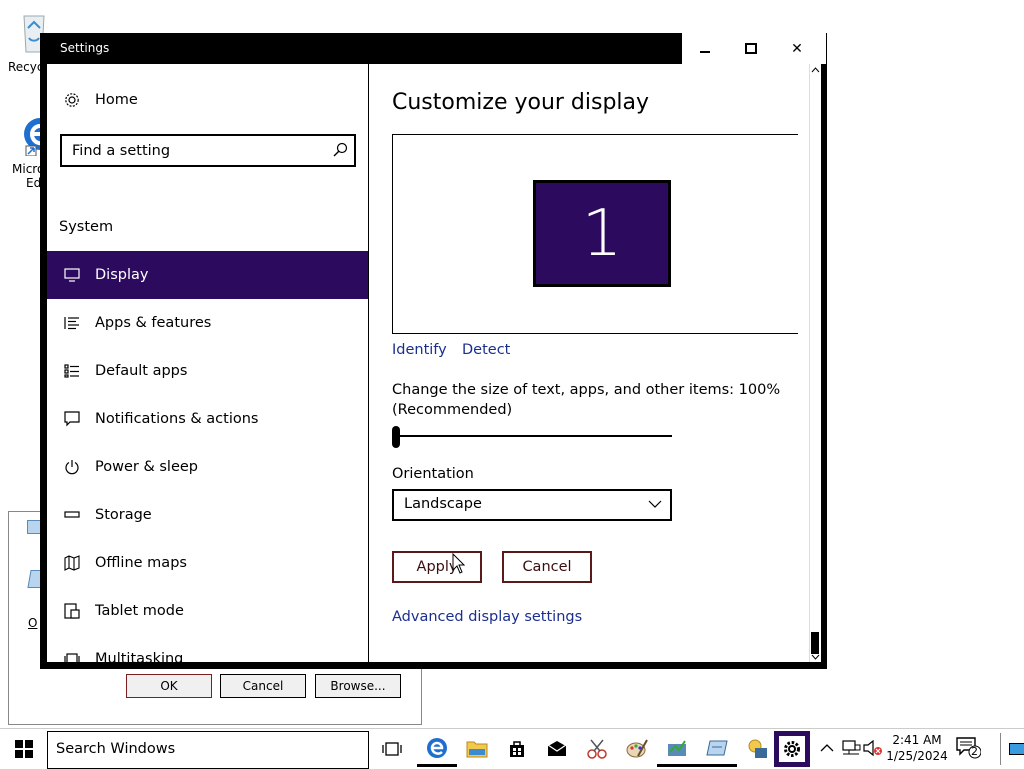  I want to click on window-controls: ✕, so click(754, 48).